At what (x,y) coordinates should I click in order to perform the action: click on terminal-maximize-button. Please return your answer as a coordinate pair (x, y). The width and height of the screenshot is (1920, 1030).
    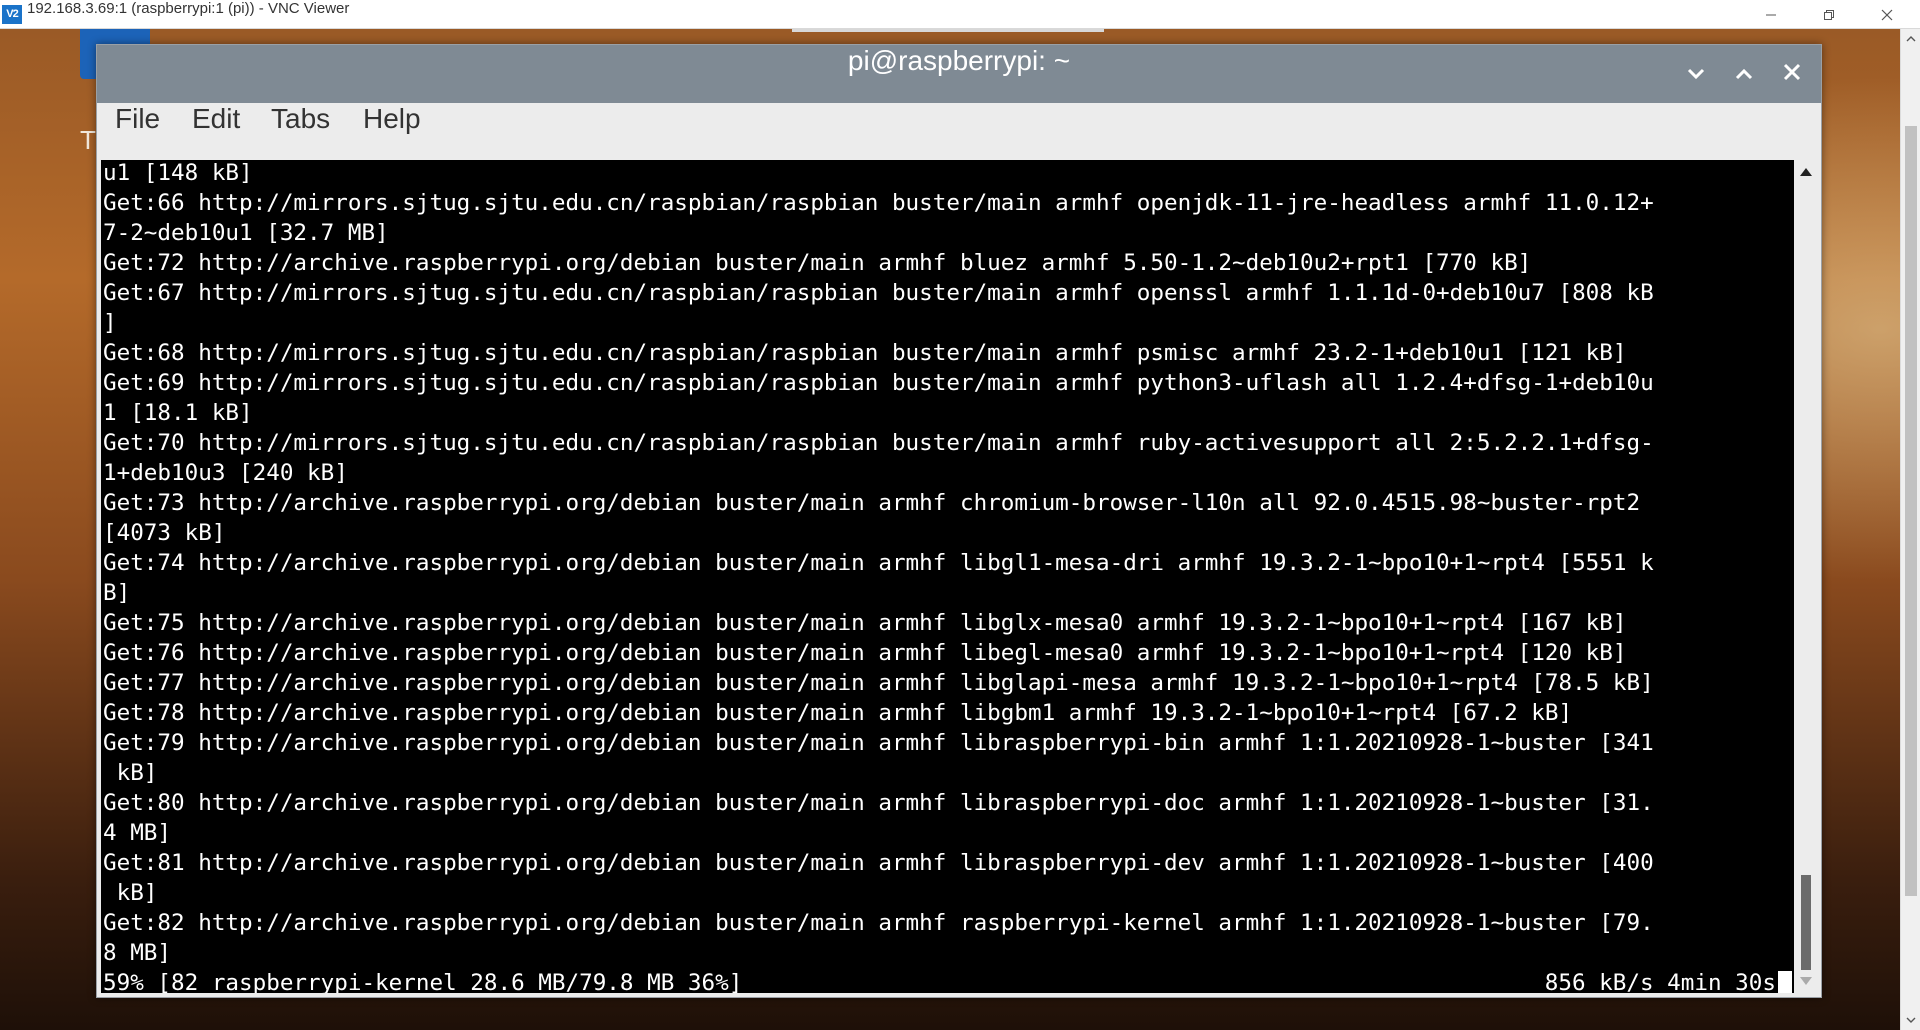
    Looking at the image, I should click on (1744, 74).